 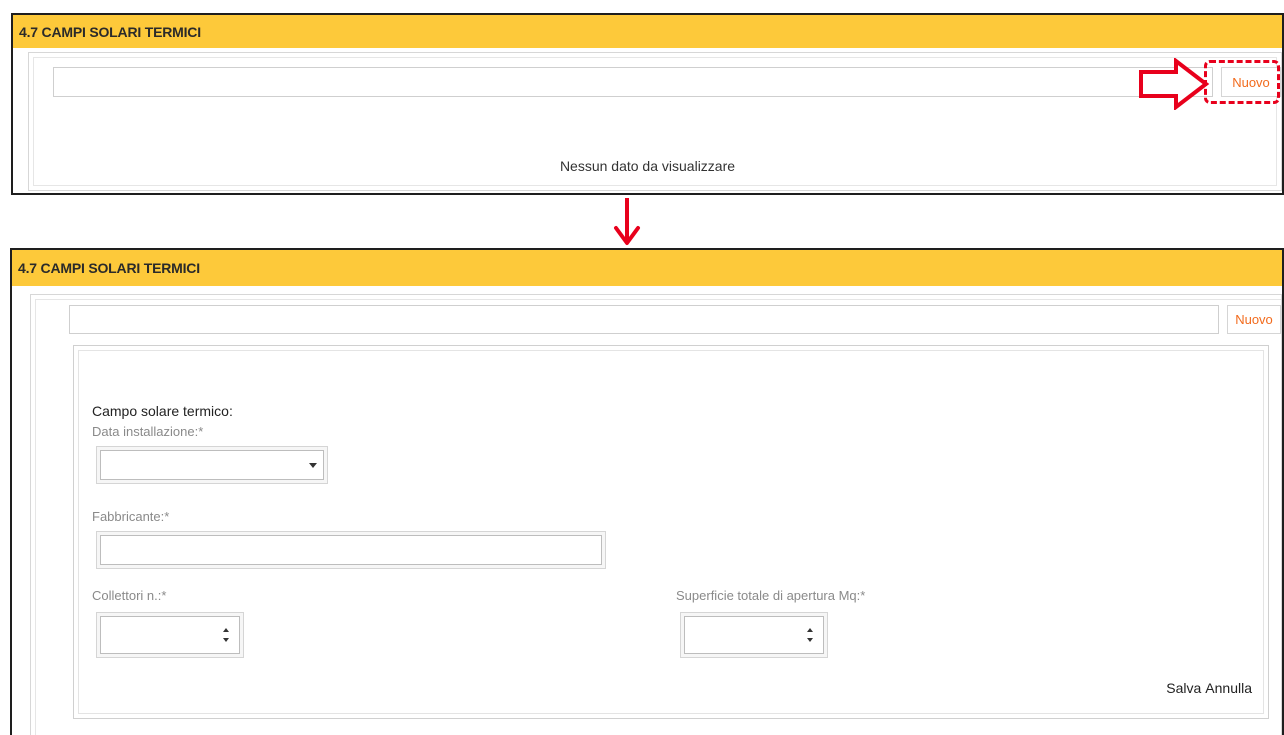 What do you see at coordinates (131, 516) in the screenshot?
I see `fabbricante-label: Fabbricante:*` at bounding box center [131, 516].